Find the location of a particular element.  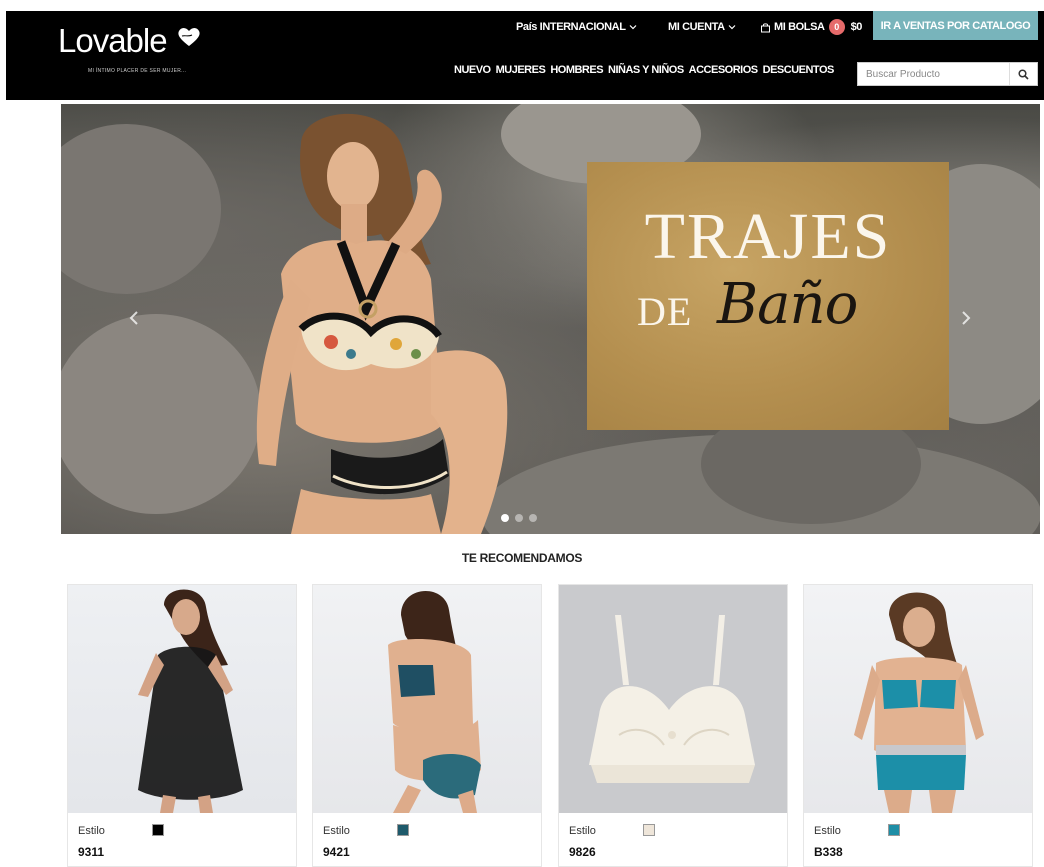

country-selector: País INTERNACIONAL is located at coordinates (576, 27).